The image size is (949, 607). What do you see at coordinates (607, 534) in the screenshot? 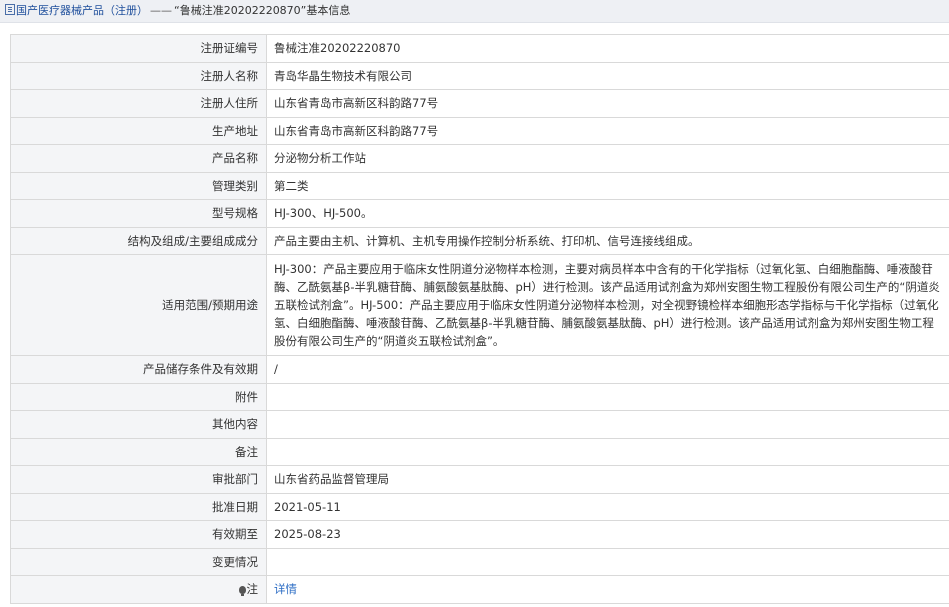
I see `row-value: 2025-08-23` at bounding box center [607, 534].